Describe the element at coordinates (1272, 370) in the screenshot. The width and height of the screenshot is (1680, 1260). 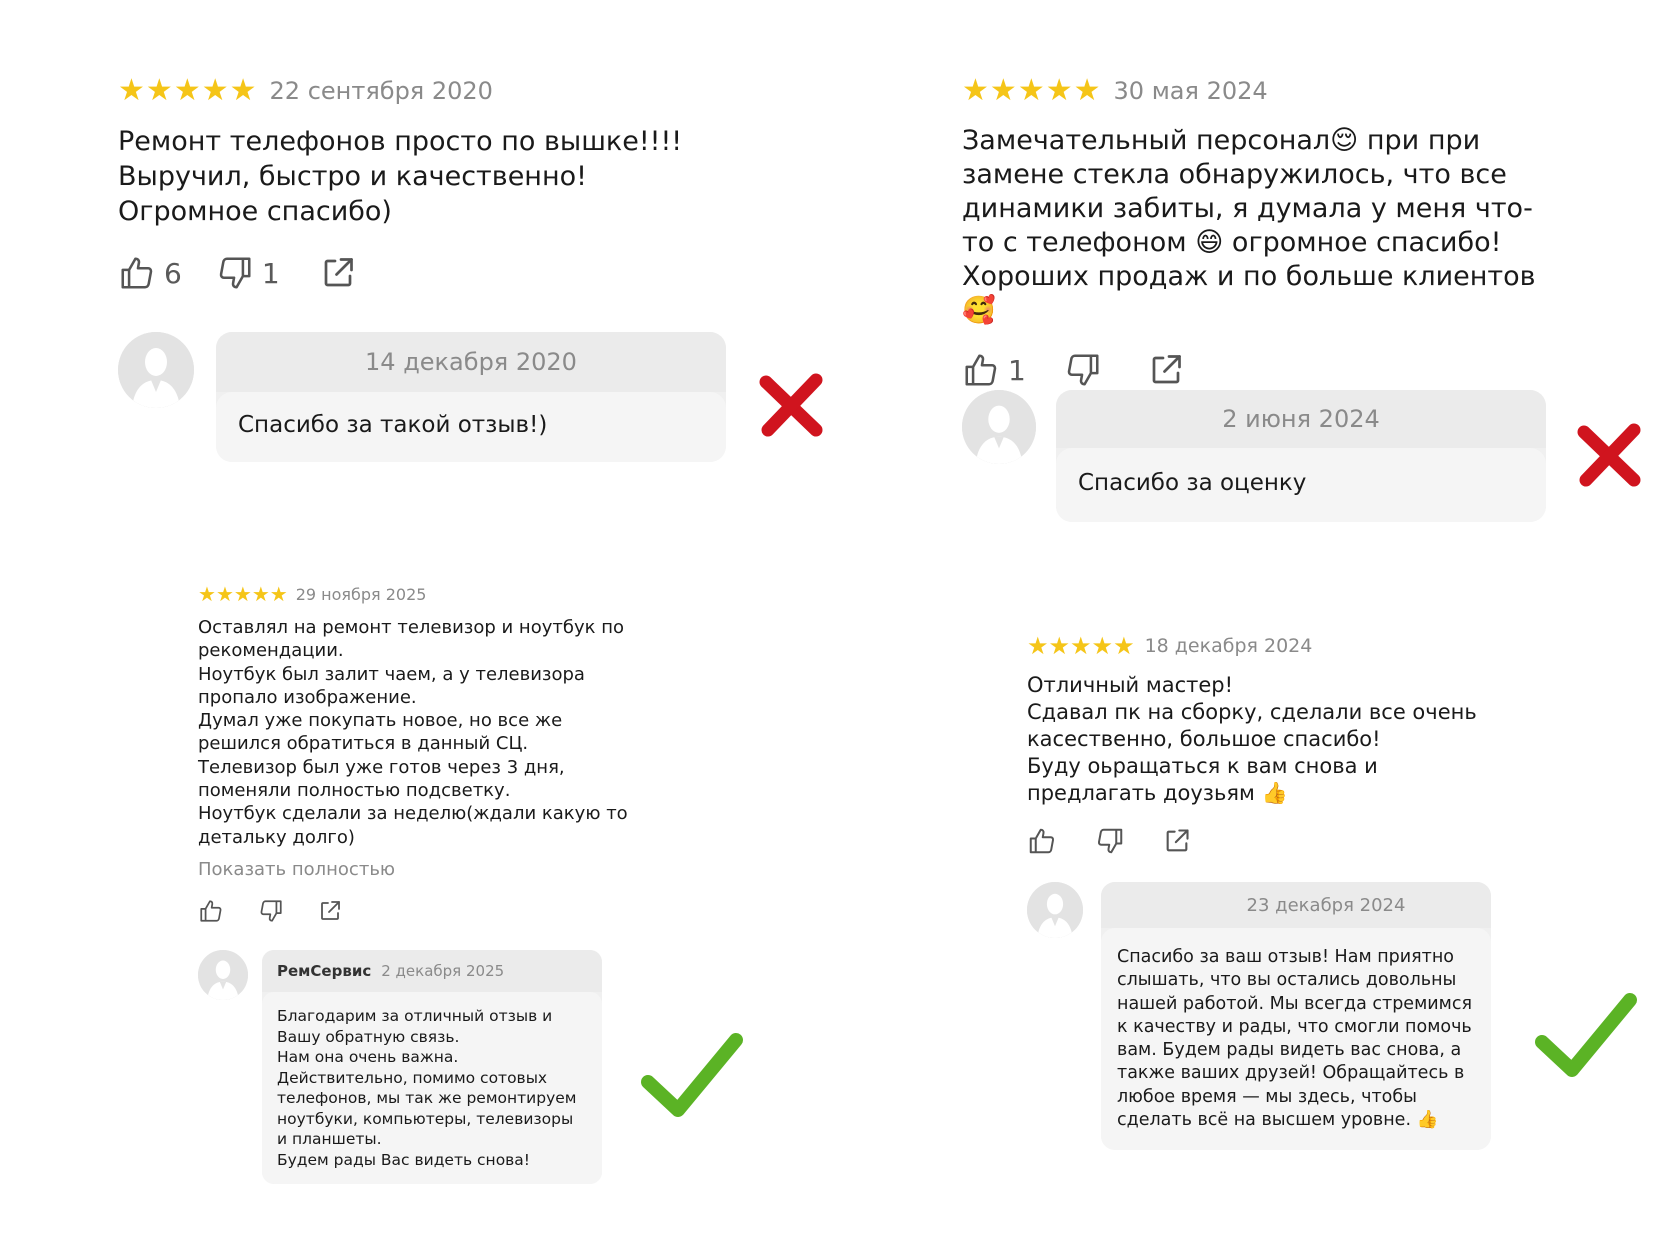
I see `review-actions: 1` at that location.